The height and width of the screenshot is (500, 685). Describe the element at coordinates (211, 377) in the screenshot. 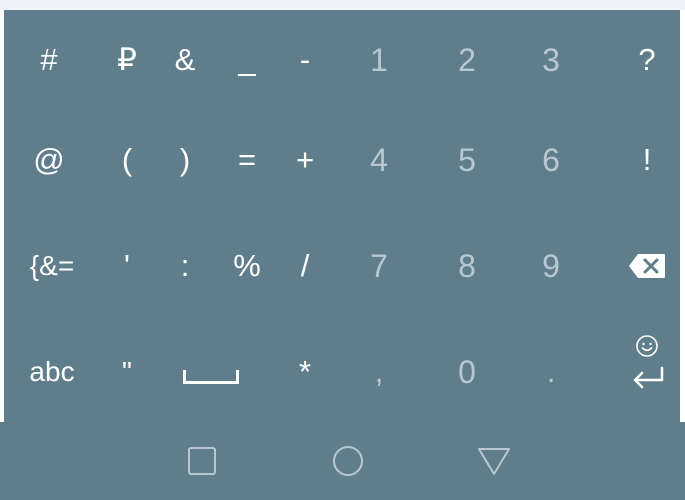

I see `space-bar-icon` at that location.